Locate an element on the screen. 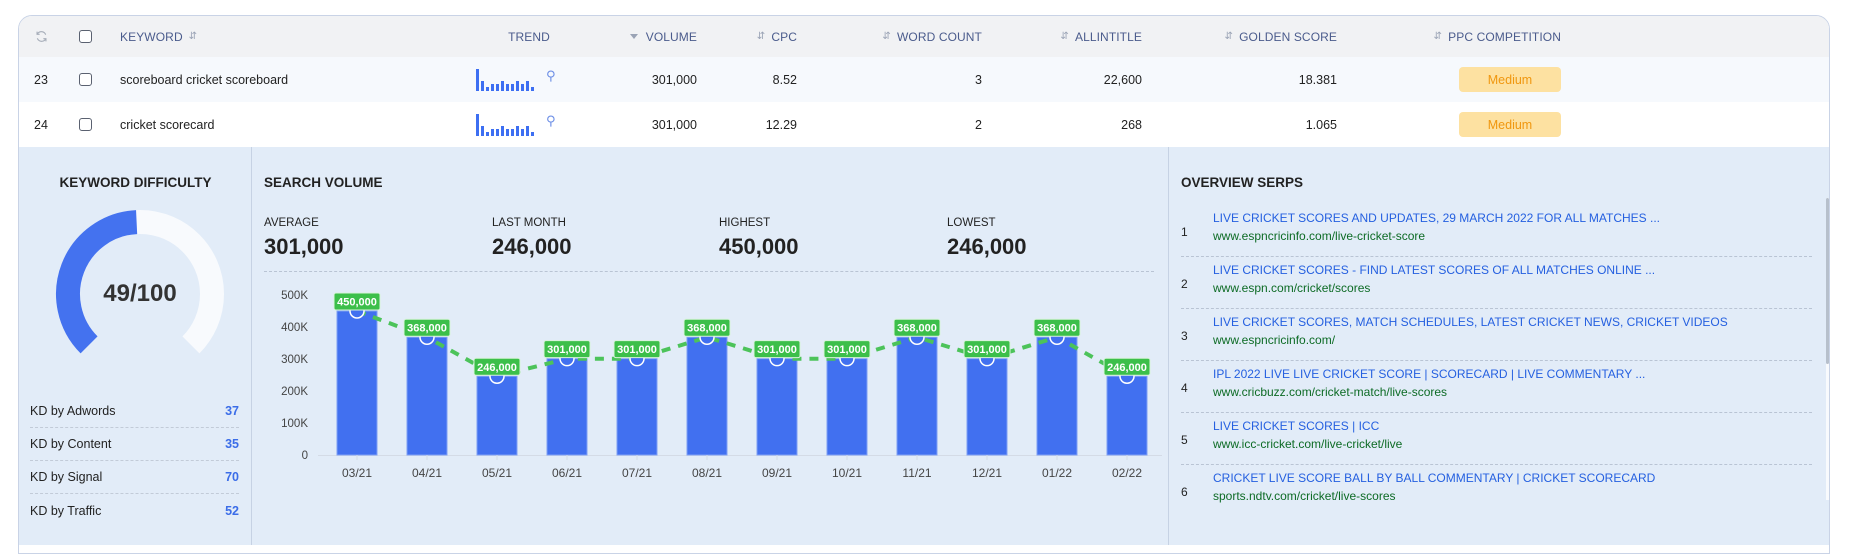 Image resolution: width=1849 pixels, height=554 pixels. column-header-ppc-competition: ⇵ PPC COMPETITION is located at coordinates (1490, 36).